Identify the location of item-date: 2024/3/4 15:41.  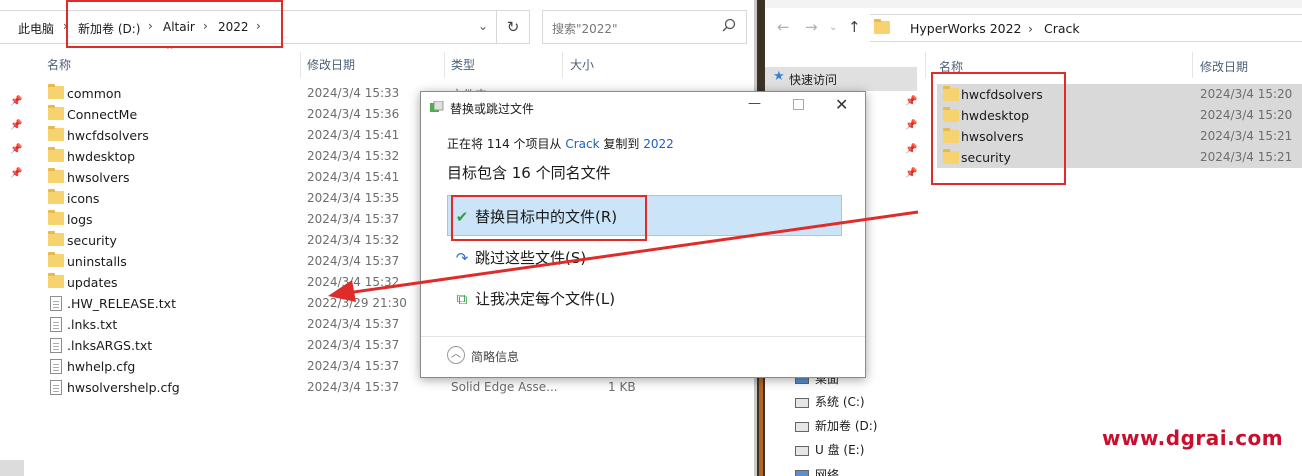
(353, 177).